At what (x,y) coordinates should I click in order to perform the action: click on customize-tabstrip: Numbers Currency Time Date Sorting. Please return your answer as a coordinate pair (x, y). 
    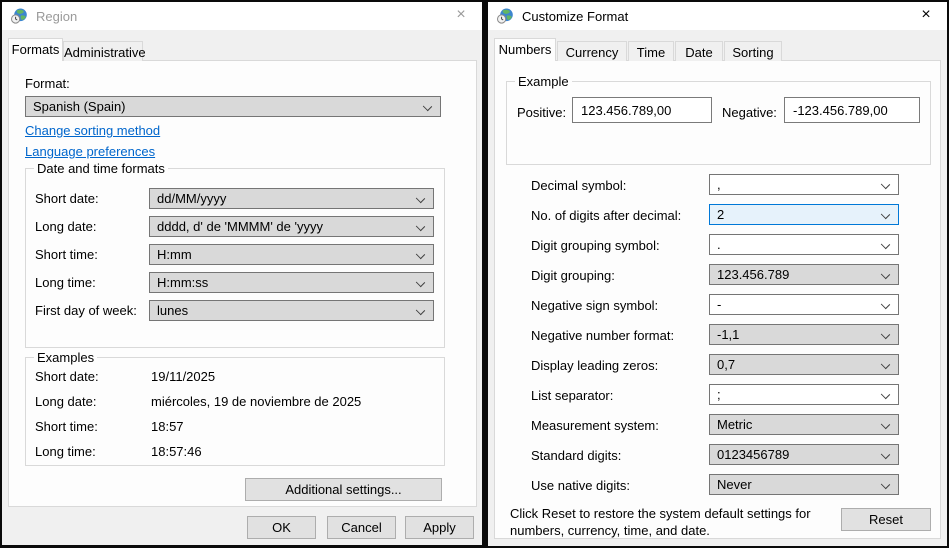
    Looking at the image, I should click on (717, 49).